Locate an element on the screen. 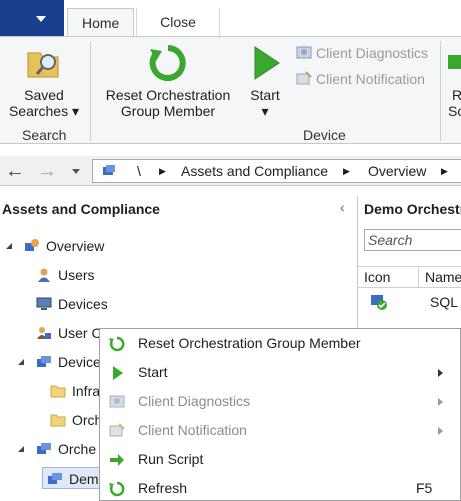 This screenshot has height=501, width=461. console-icon is located at coordinates (109, 170).